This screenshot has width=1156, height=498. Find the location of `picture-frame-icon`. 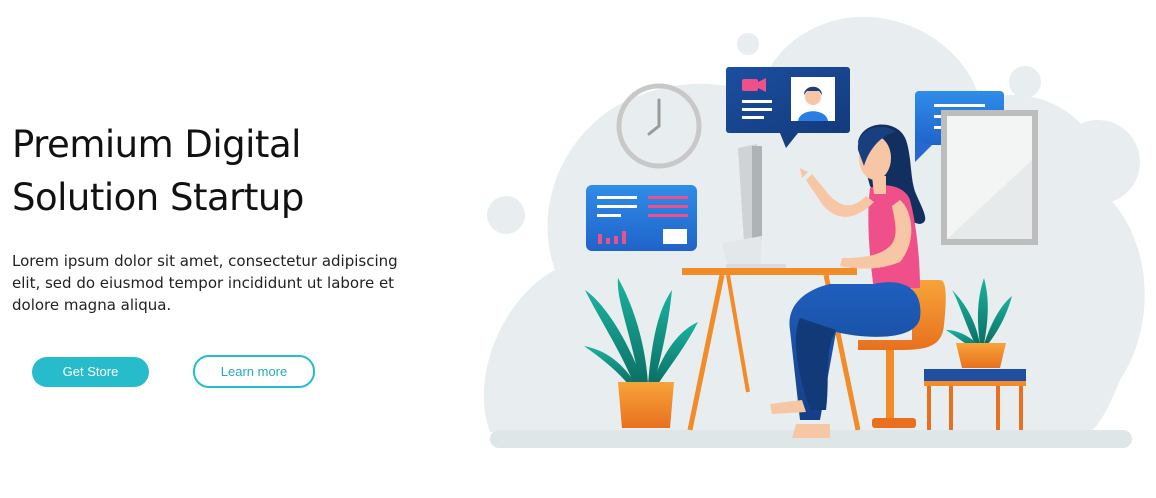

picture-frame-icon is located at coordinates (989, 177).